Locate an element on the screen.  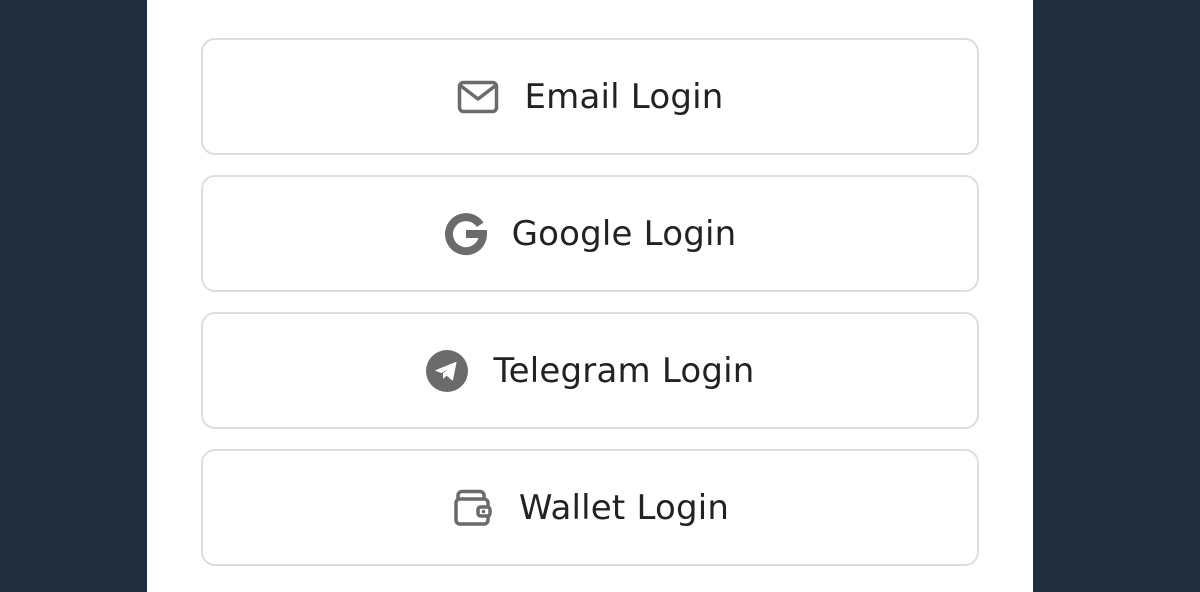
google-icon is located at coordinates (466, 234).